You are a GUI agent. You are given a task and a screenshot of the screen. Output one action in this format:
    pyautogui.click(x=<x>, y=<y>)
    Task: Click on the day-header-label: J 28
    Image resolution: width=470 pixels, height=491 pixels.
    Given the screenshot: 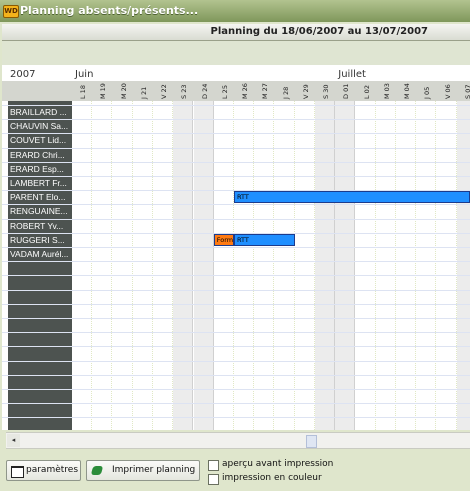 What is the action you would take?
    pyautogui.click(x=285, y=92)
    